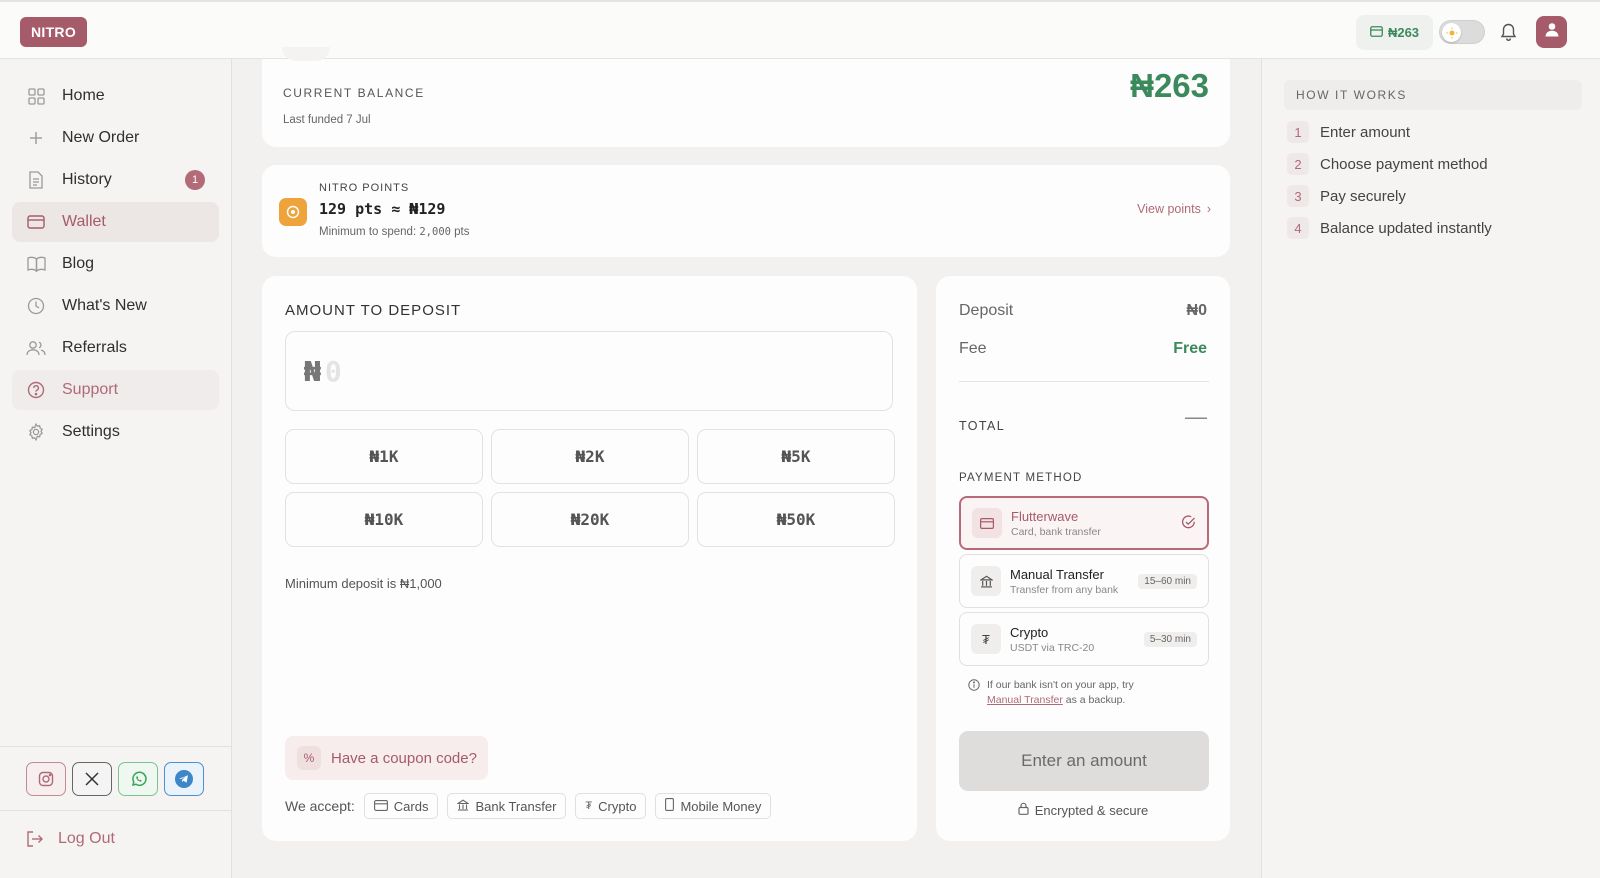  I want to click on sidebar-item-blog: Blog, so click(115, 264).